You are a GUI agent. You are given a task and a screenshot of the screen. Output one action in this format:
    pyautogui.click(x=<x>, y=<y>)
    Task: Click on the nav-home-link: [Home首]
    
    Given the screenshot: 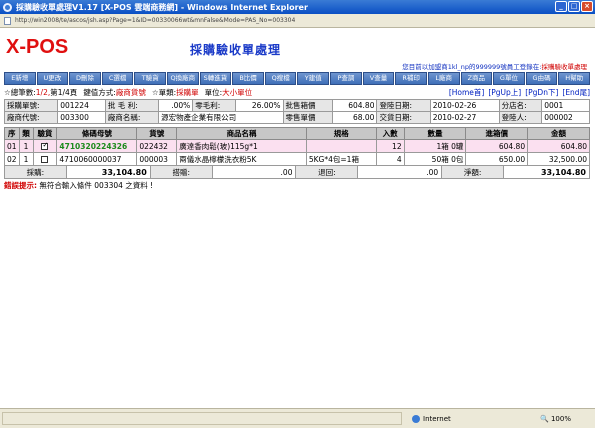 What is the action you would take?
    pyautogui.click(x=467, y=92)
    